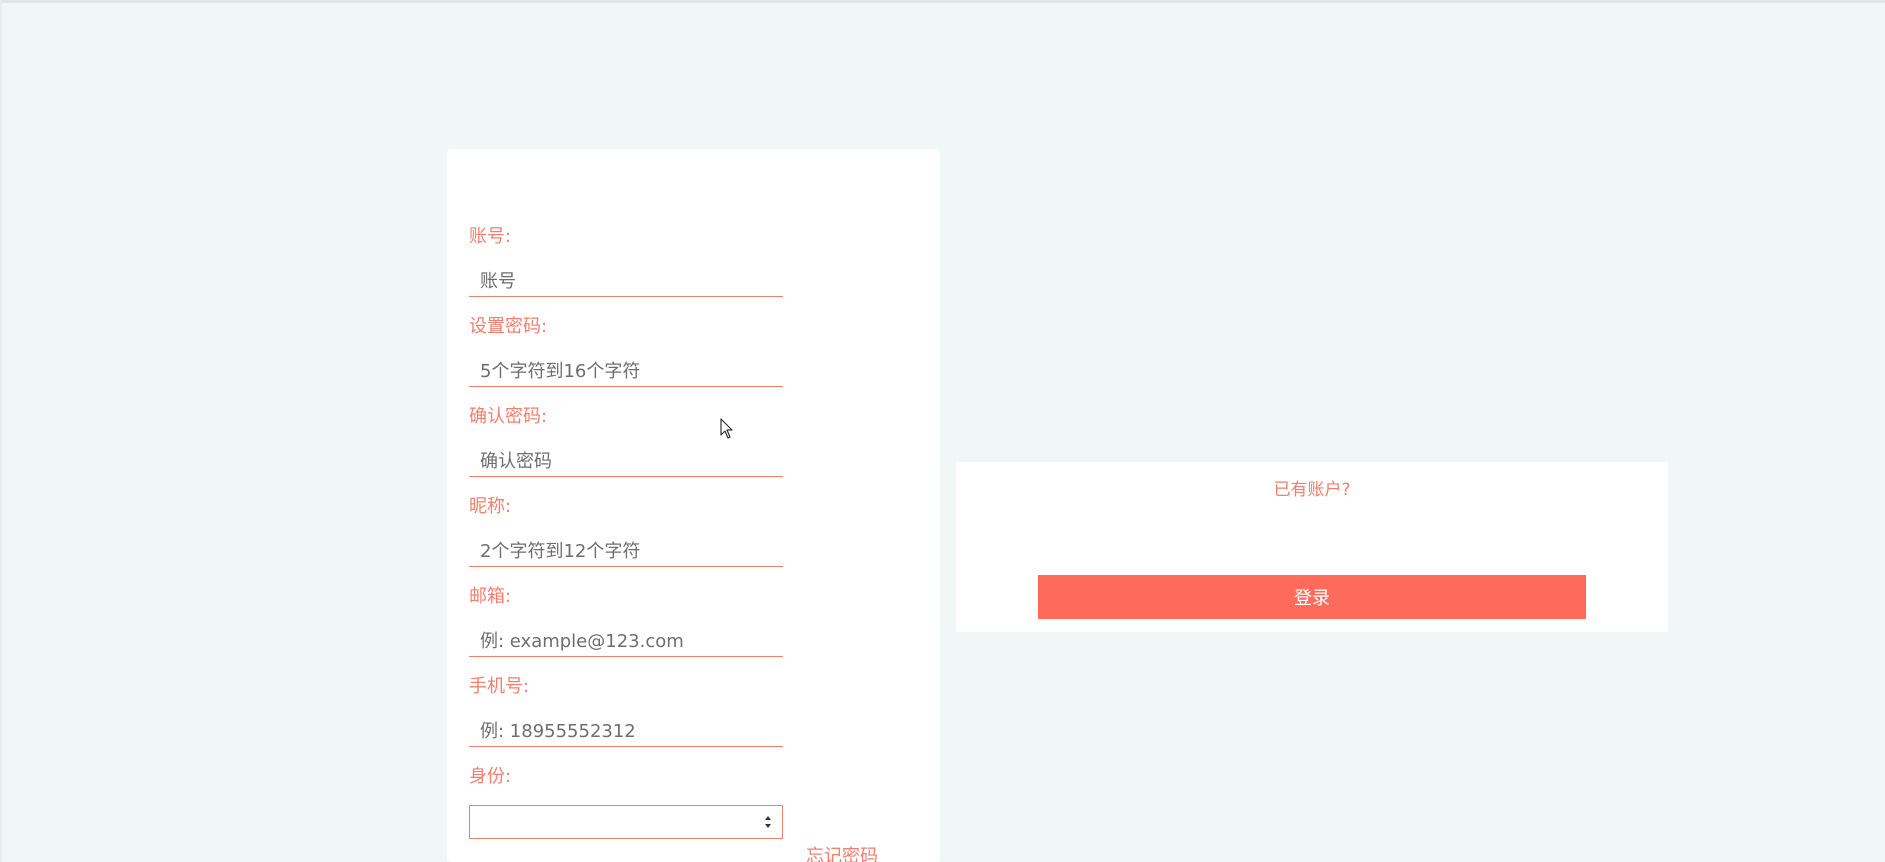 Image resolution: width=1885 pixels, height=862 pixels. Describe the element at coordinates (499, 686) in the screenshot. I see `phone-label: 手机号:` at that location.